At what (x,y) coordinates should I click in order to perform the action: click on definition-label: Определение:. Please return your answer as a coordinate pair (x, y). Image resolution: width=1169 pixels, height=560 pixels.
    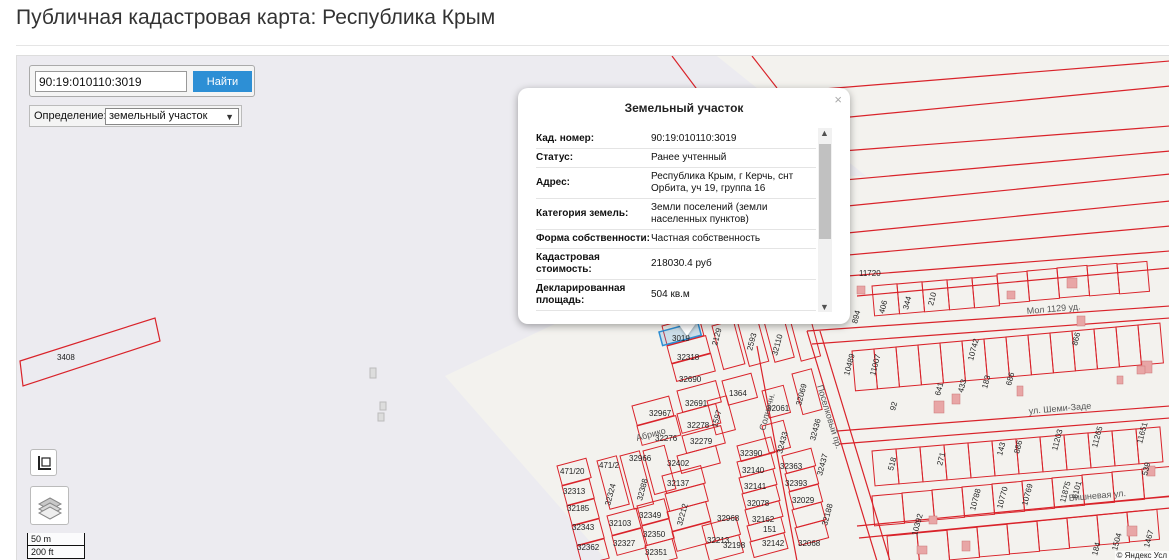
    Looking at the image, I should click on (70, 116).